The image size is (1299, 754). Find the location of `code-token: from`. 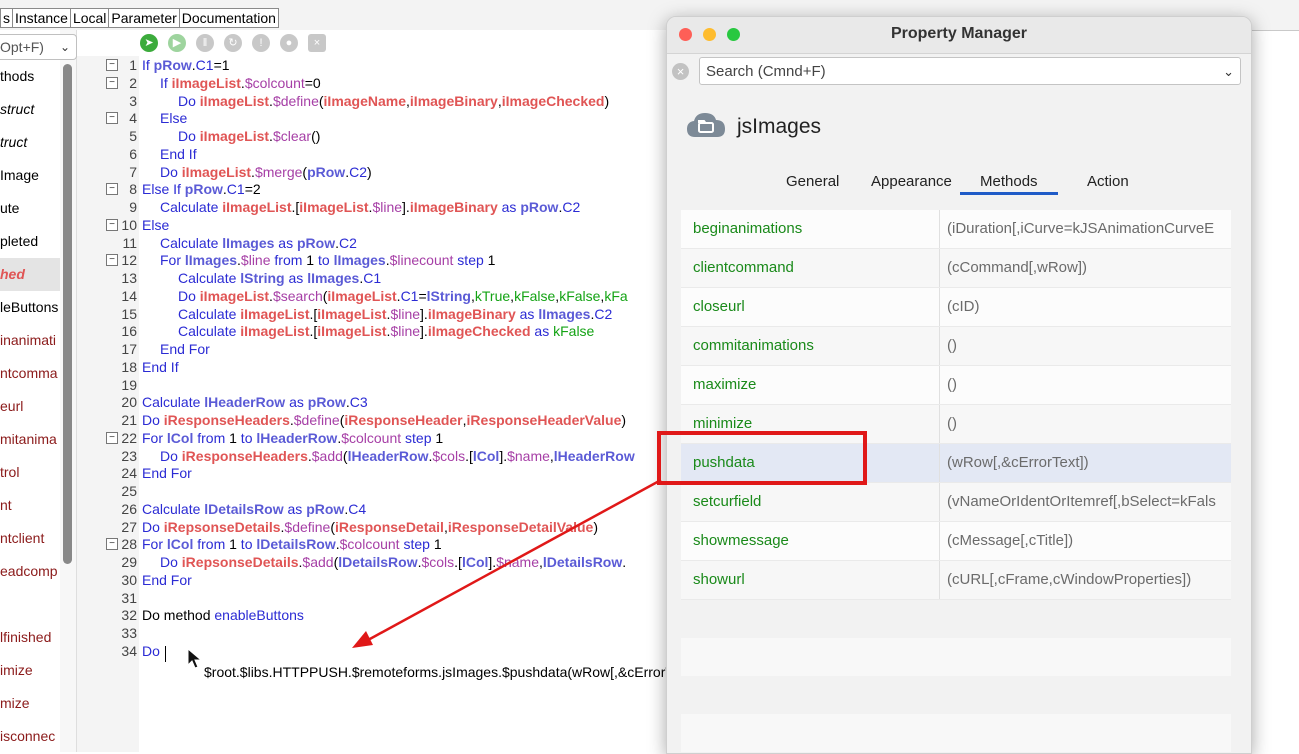

code-token: from is located at coordinates (211, 437).